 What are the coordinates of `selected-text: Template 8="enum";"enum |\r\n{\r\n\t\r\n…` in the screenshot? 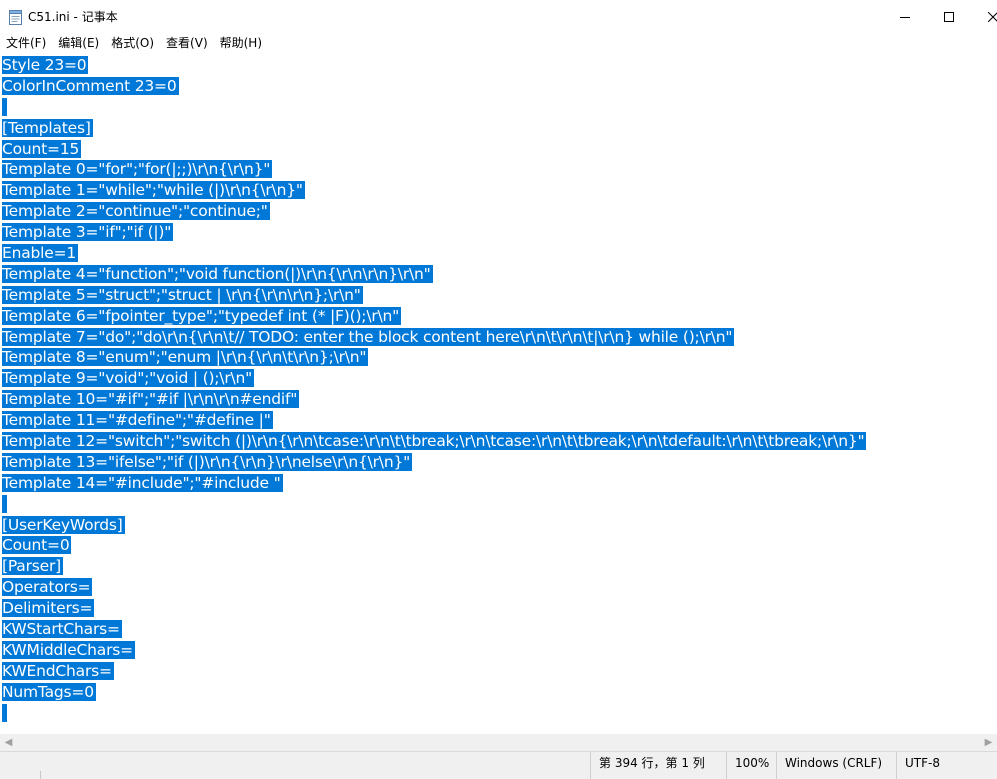 It's located at (185, 357).